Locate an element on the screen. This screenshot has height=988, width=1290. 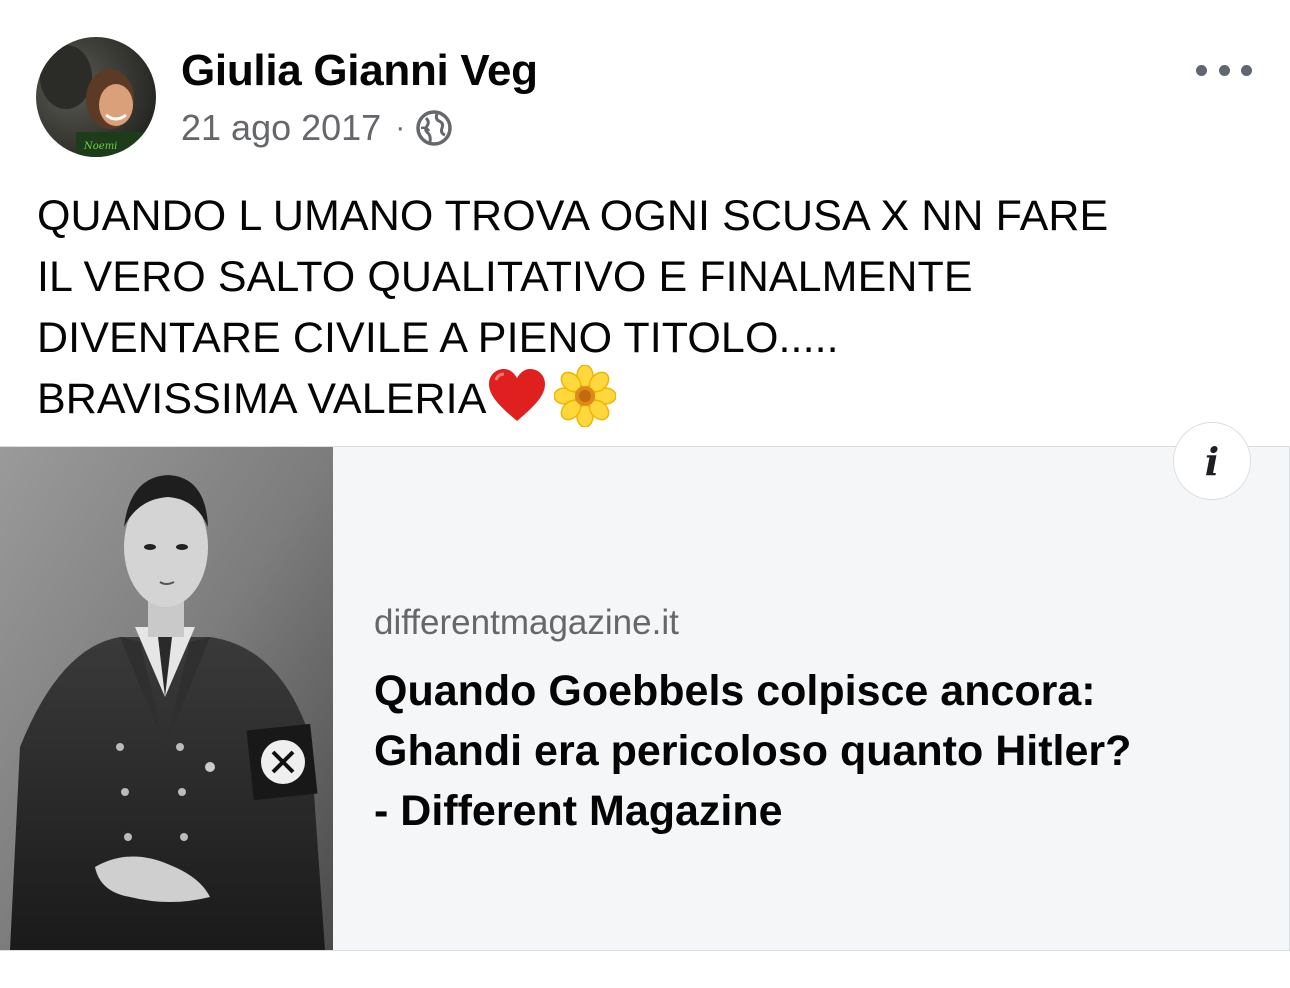
blossom-flower-icon is located at coordinates (585, 395).